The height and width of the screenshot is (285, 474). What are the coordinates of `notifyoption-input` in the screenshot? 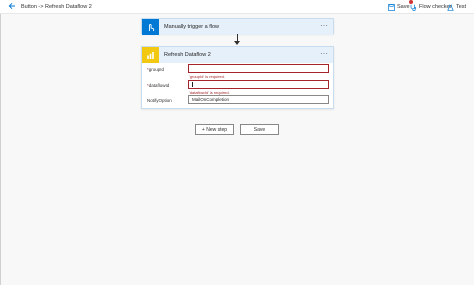 It's located at (258, 99).